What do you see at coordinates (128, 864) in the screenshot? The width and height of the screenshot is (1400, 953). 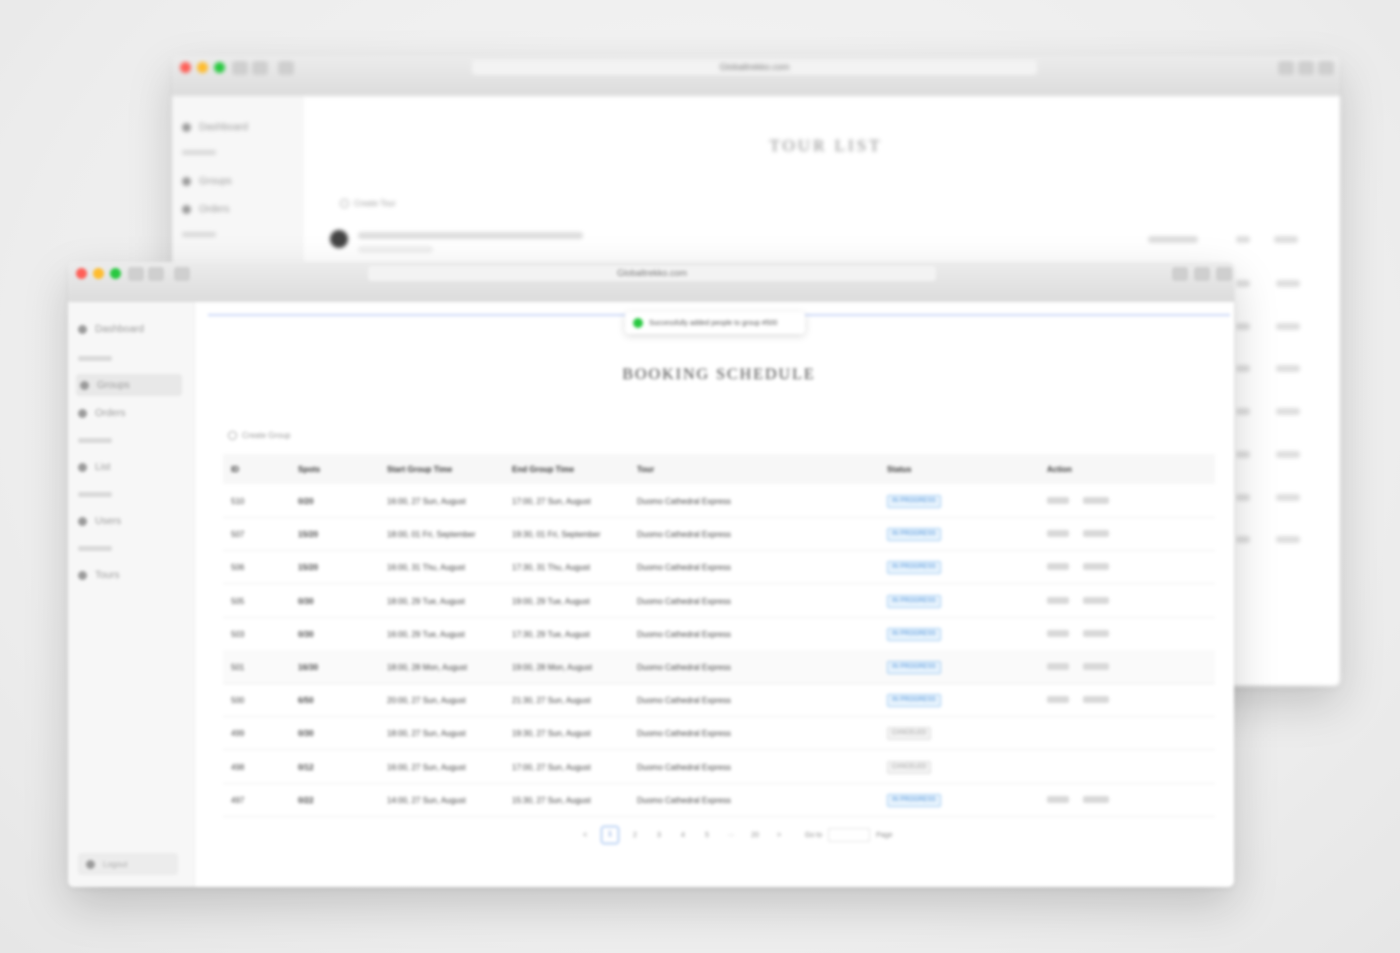 I see `logout-button: Logout` at bounding box center [128, 864].